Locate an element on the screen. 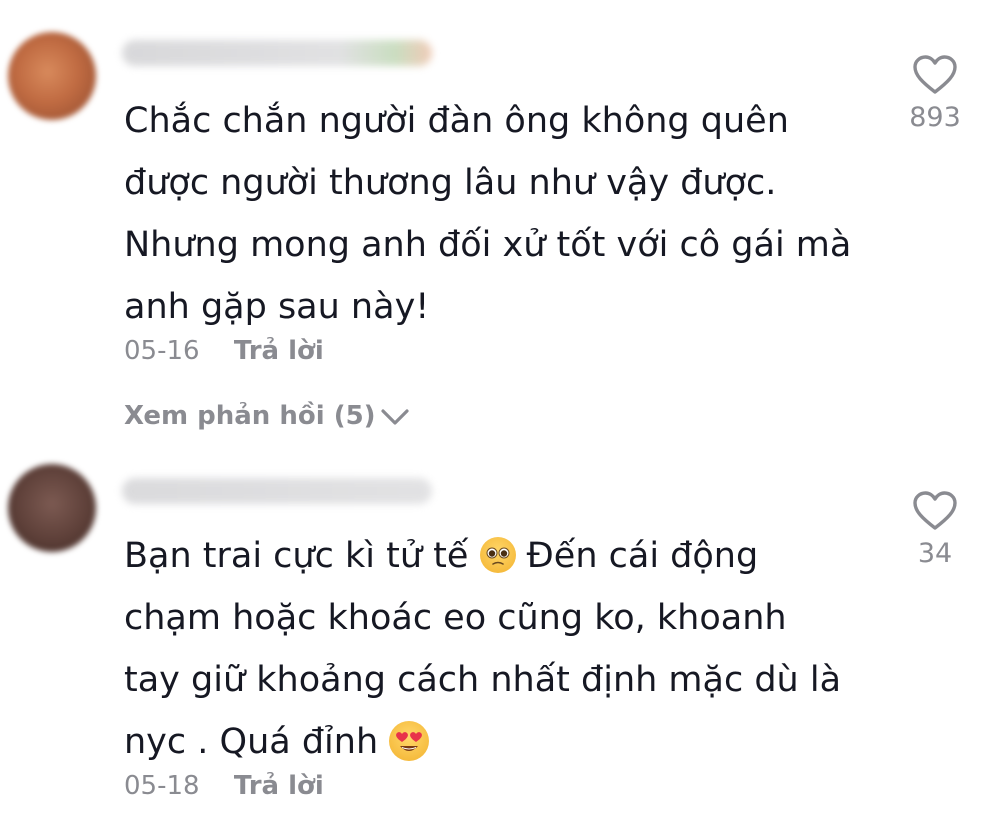  comment-line: tay giữ khoảng cách nhất định mặc dù là is located at coordinates (483, 680).